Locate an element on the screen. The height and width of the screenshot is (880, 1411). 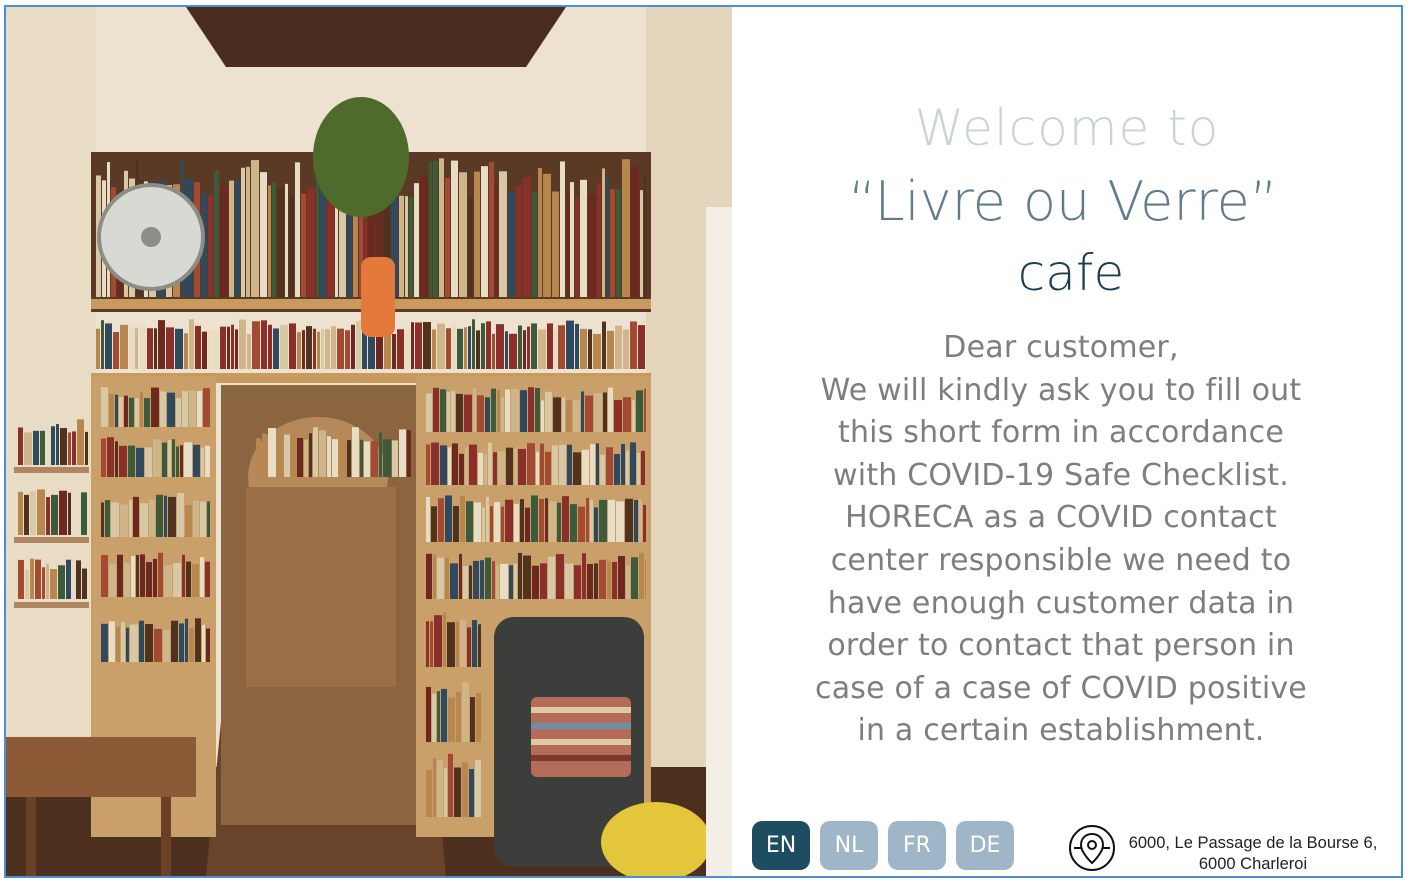
lang-button-fr: FR is located at coordinates (917, 845).